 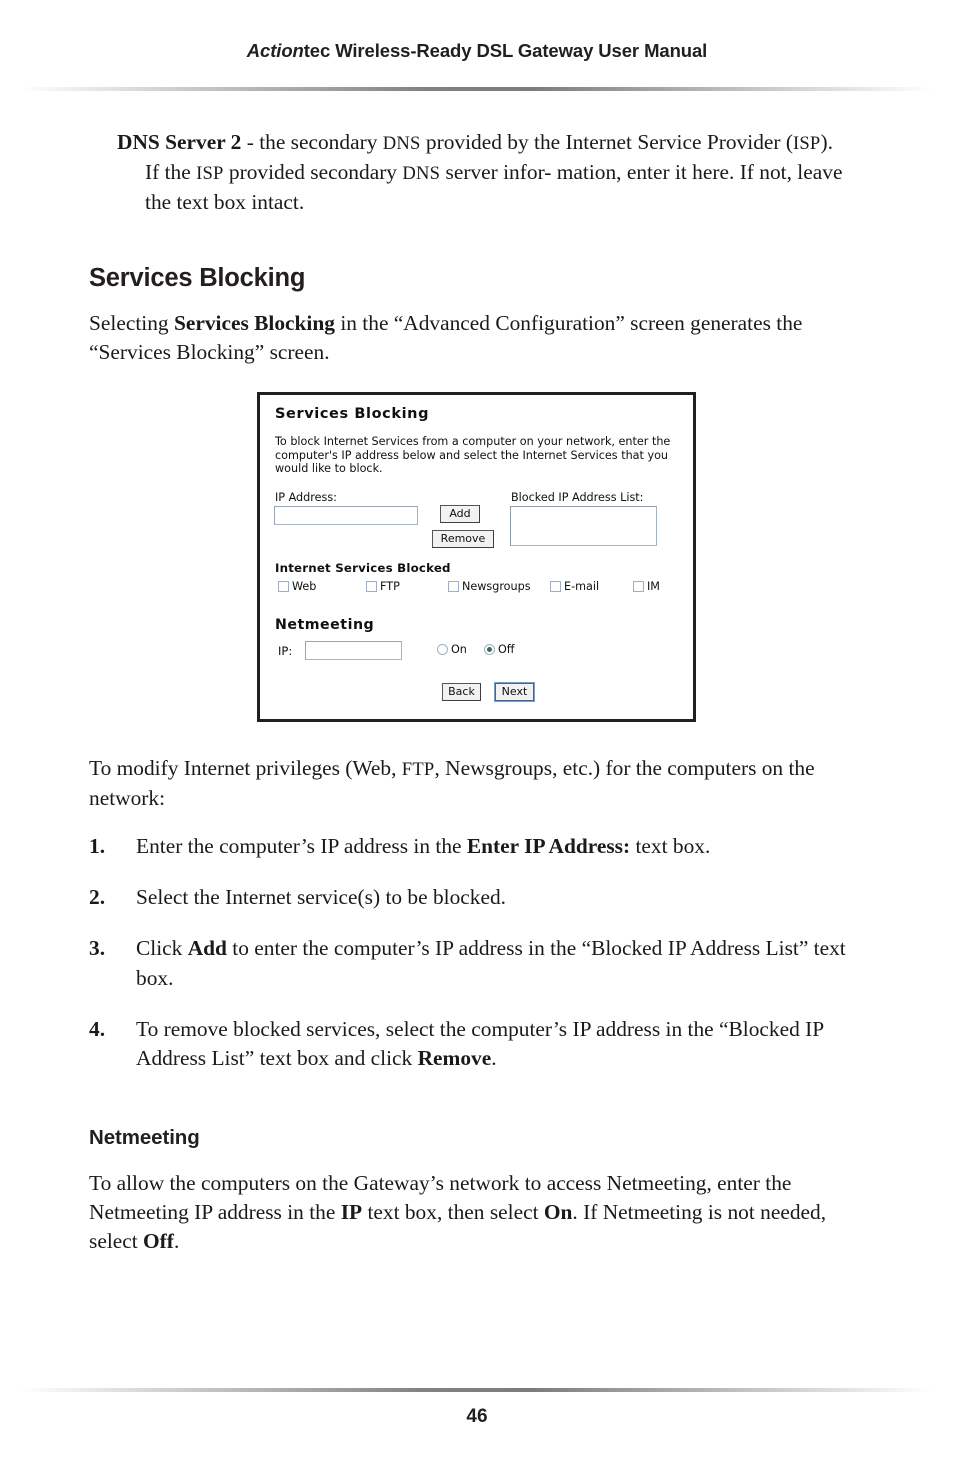 I want to click on checkbox-im: IM, so click(x=646, y=586).